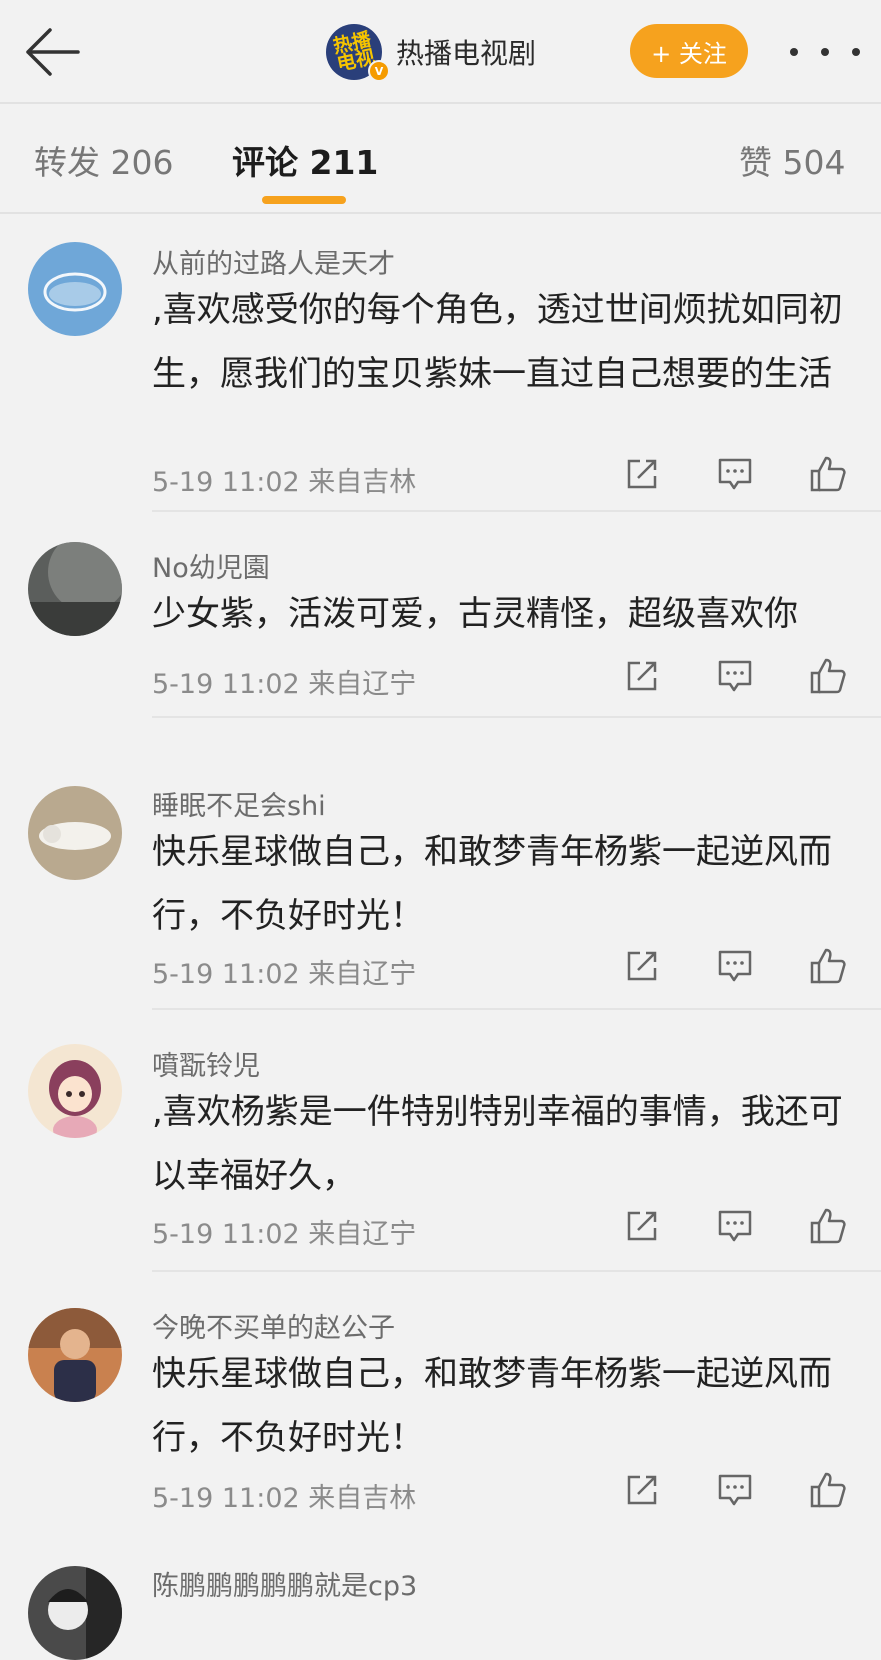 The width and height of the screenshot is (881, 1660). I want to click on tabs-divider, so click(440, 213).